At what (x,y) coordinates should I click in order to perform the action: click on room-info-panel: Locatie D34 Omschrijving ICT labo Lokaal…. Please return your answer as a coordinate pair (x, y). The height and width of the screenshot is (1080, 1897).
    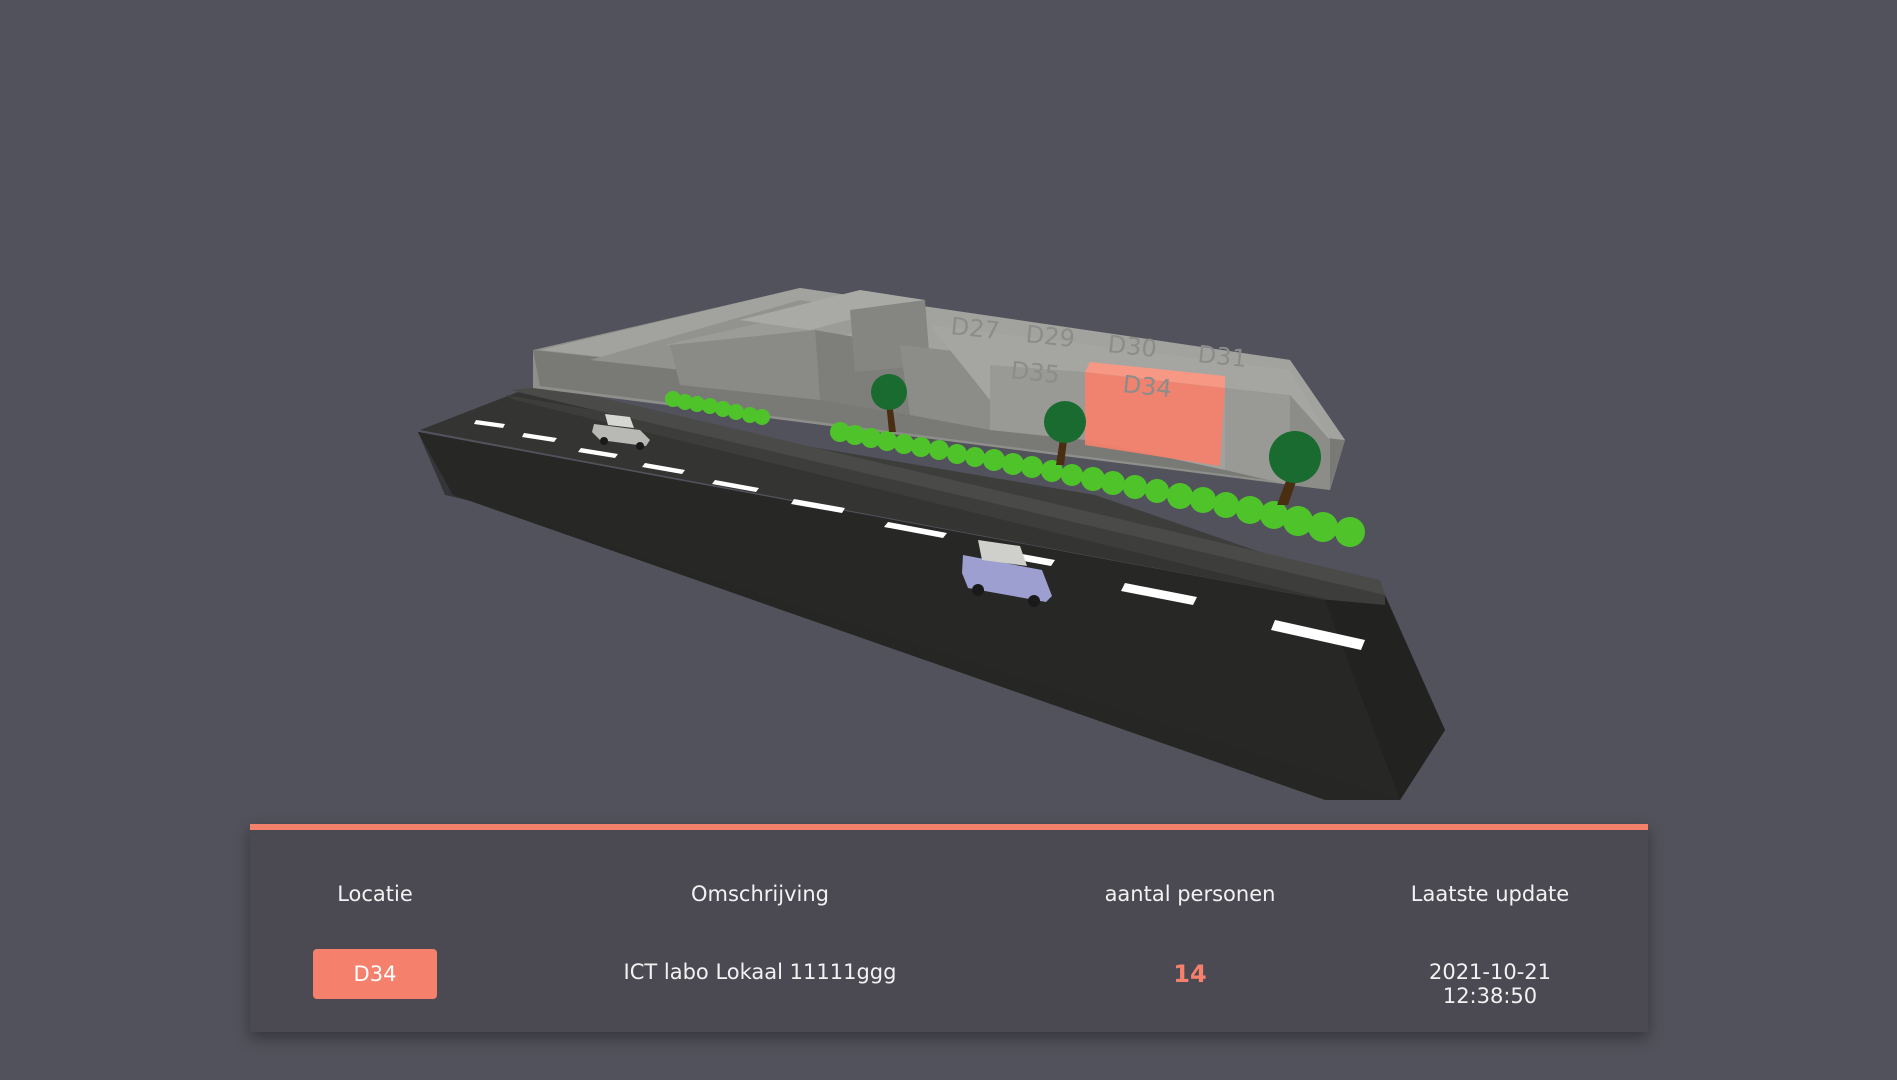
    Looking at the image, I should click on (949, 928).